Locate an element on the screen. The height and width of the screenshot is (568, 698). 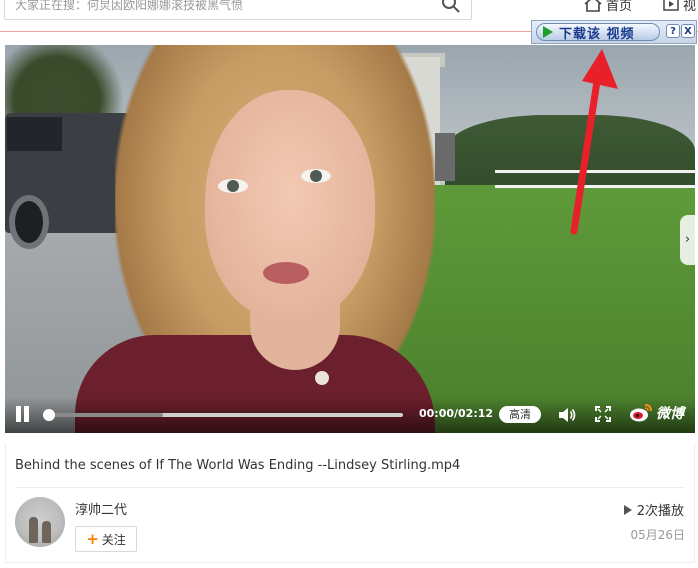
help-button: ? is located at coordinates (673, 31).